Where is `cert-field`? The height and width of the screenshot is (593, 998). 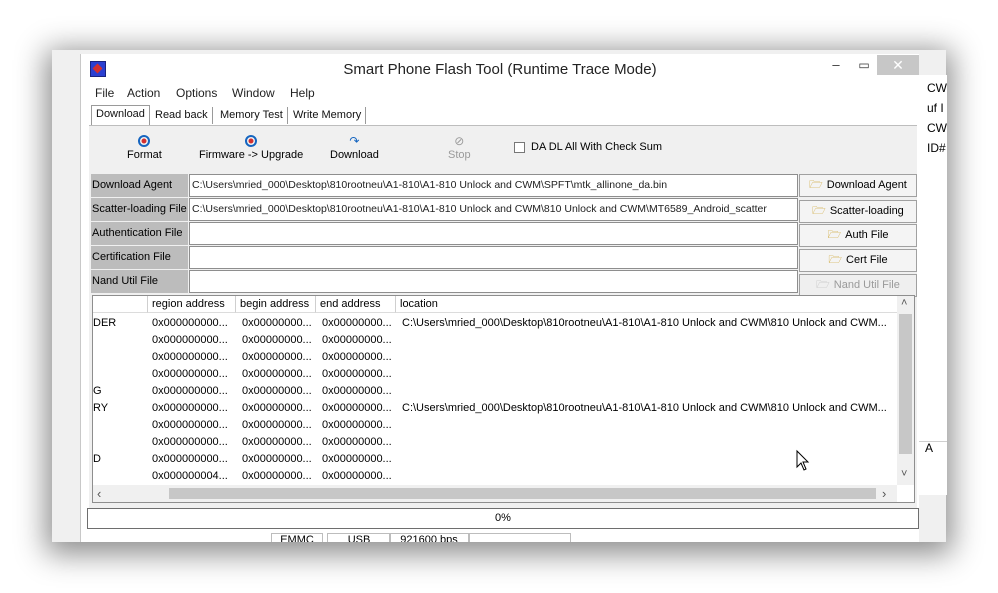
cert-field is located at coordinates (493, 257).